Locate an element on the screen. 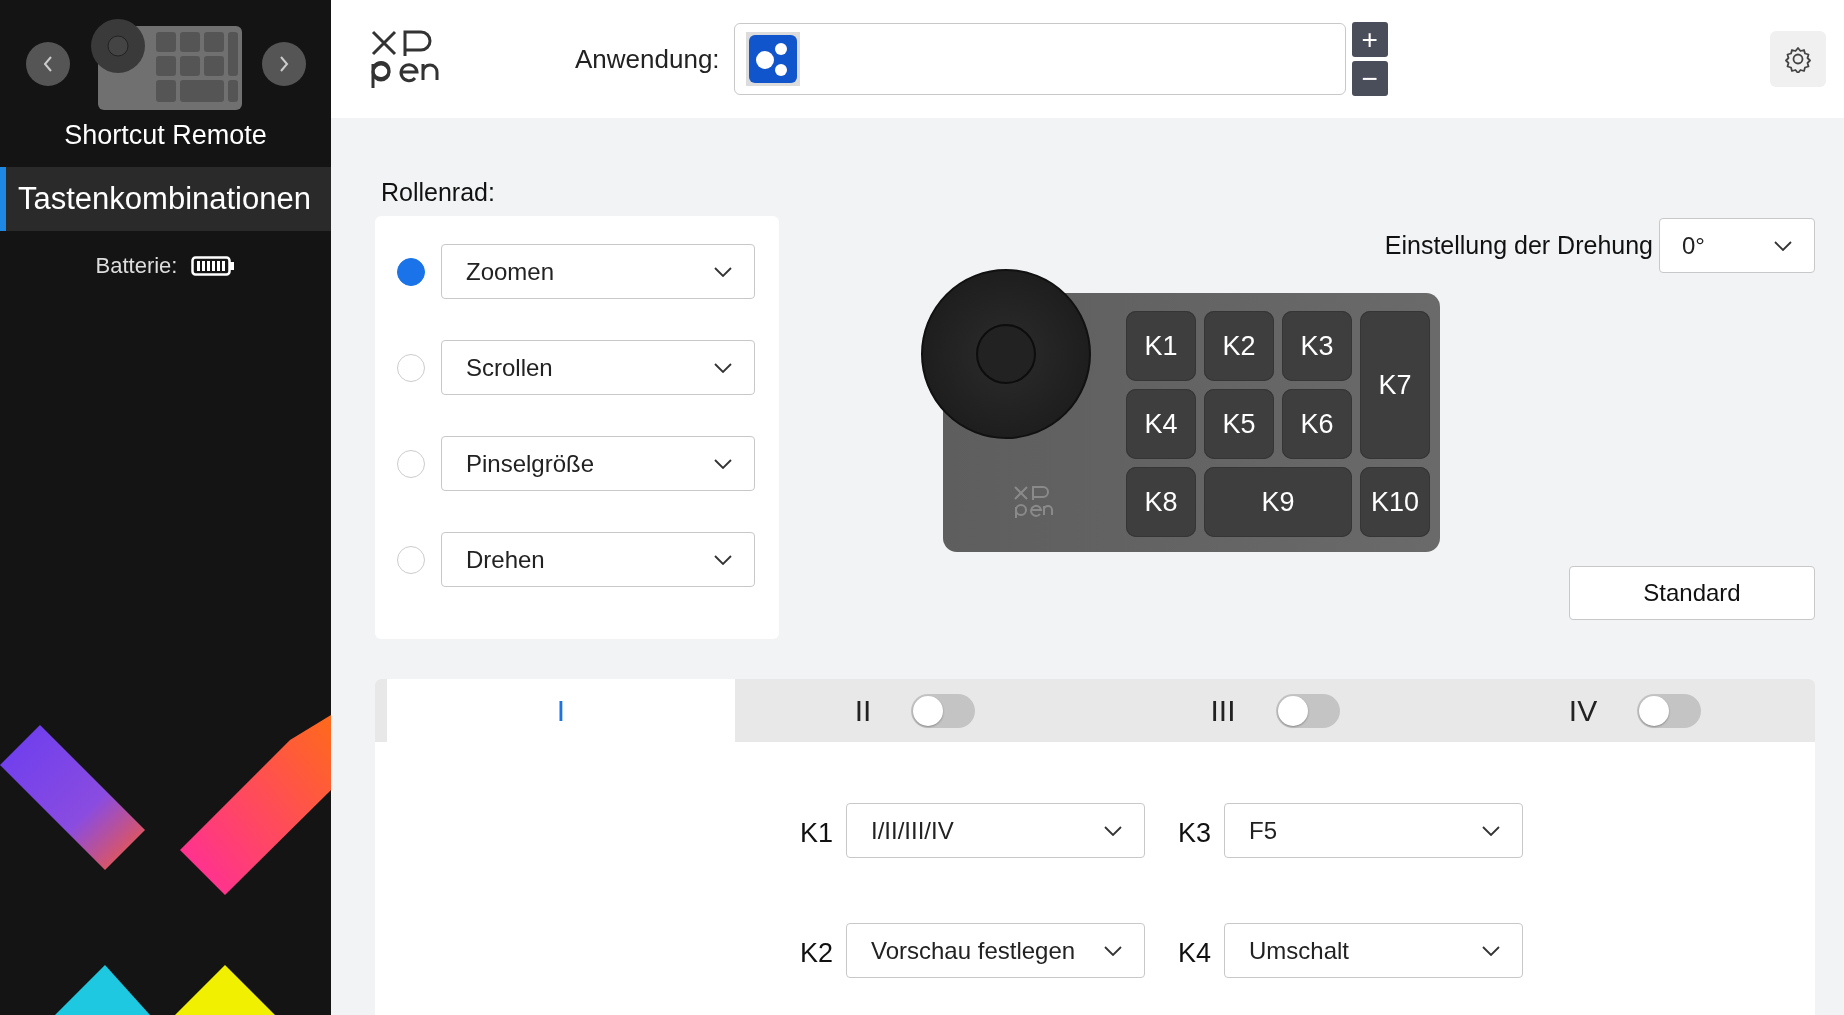  previous-button is located at coordinates (47, 64).